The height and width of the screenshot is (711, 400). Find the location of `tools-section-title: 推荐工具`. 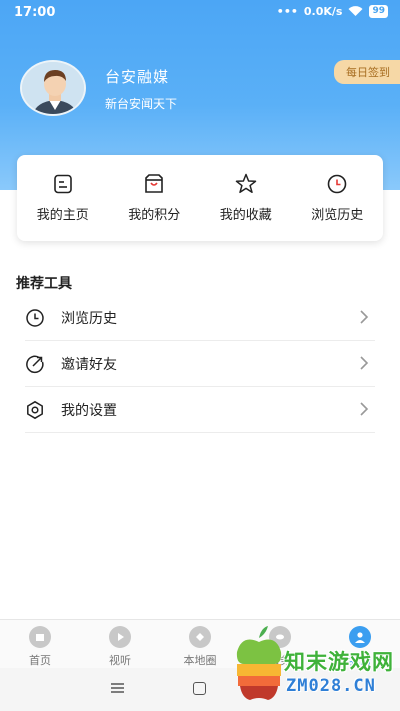

tools-section-title: 推荐工具 is located at coordinates (44, 284).